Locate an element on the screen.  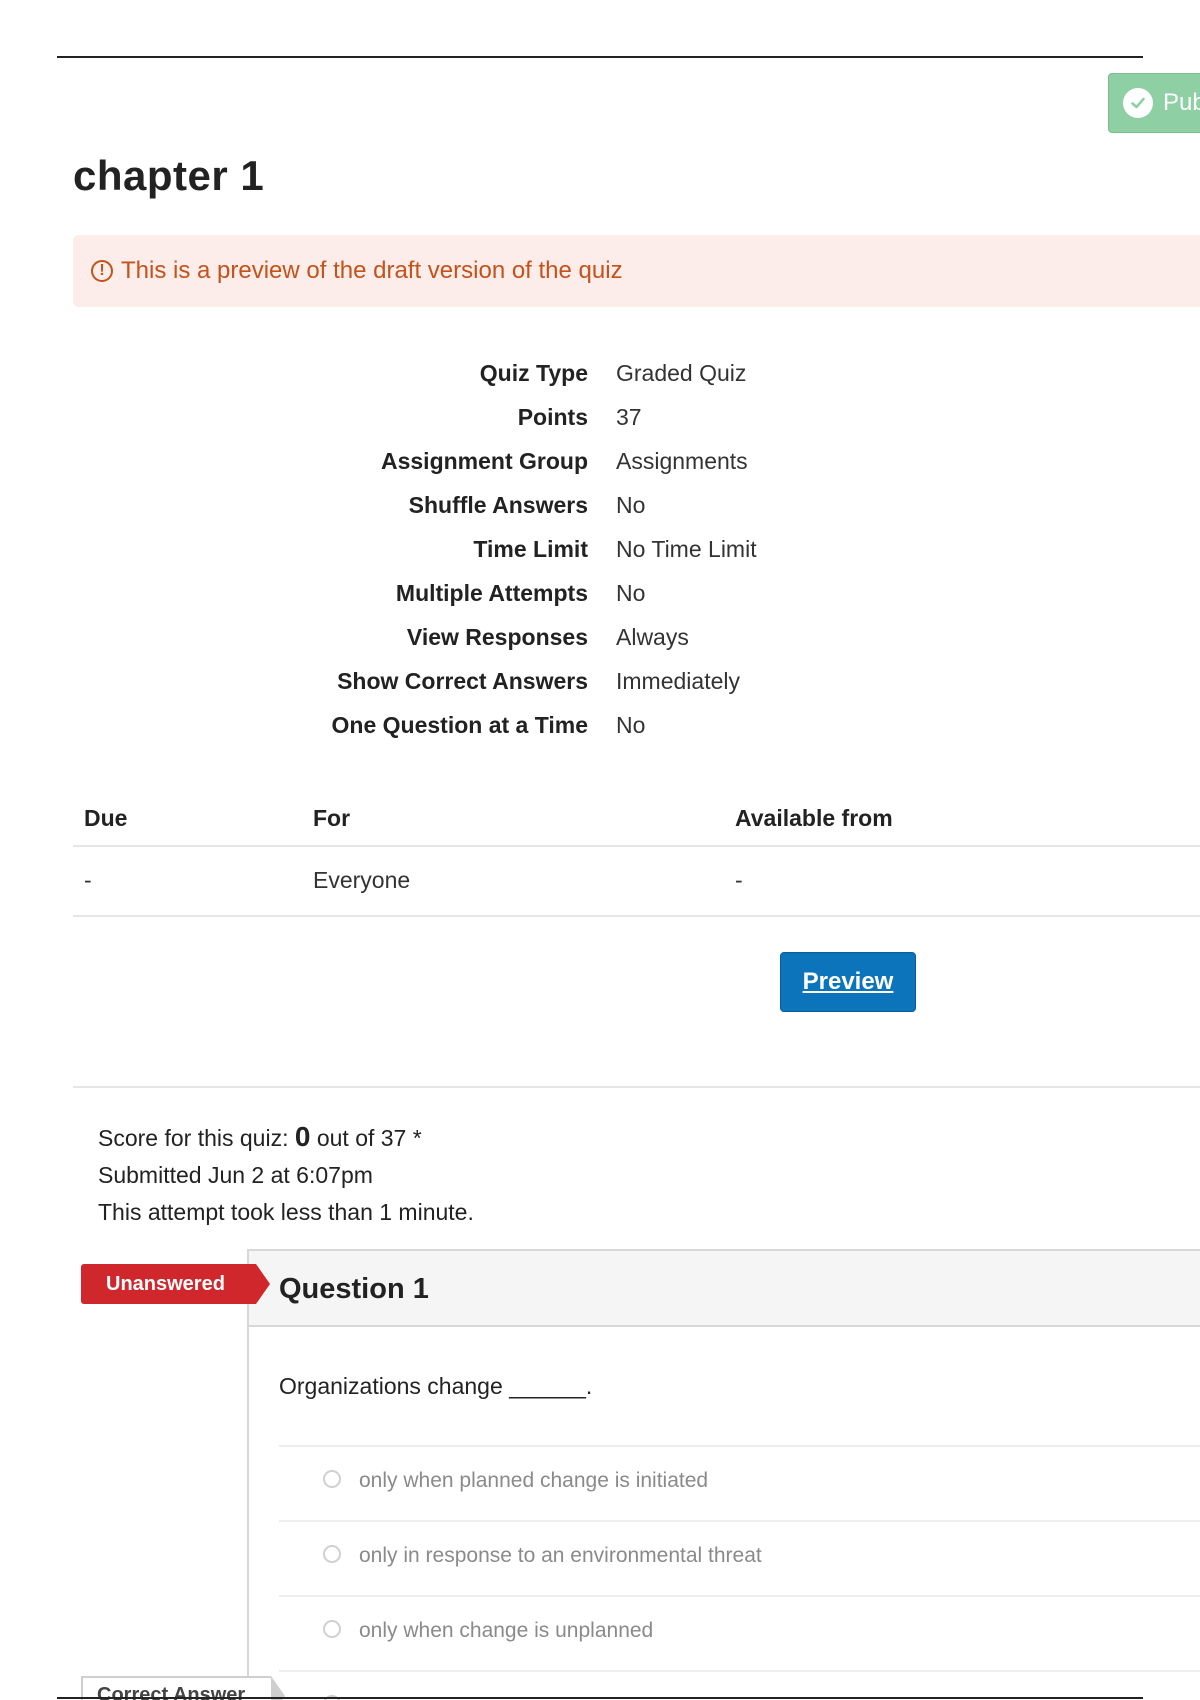
column-header-due: Due is located at coordinates (106, 818).